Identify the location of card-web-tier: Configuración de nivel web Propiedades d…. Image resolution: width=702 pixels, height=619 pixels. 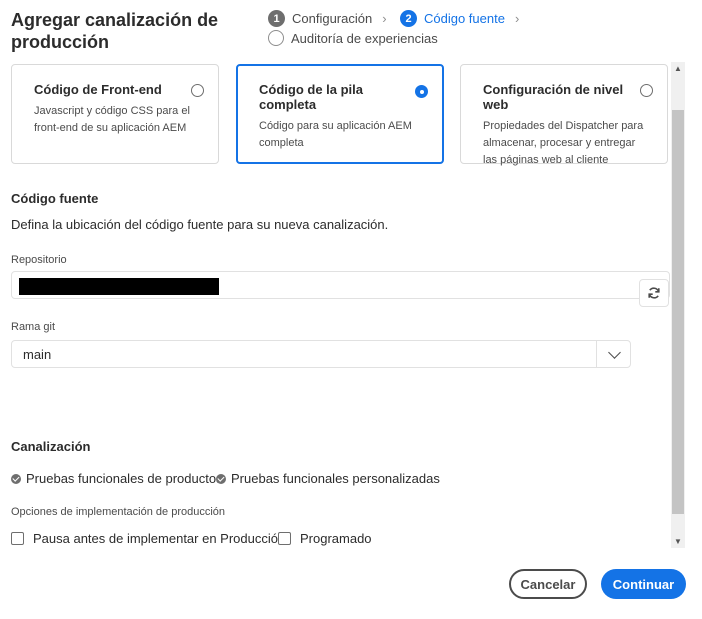
(564, 115).